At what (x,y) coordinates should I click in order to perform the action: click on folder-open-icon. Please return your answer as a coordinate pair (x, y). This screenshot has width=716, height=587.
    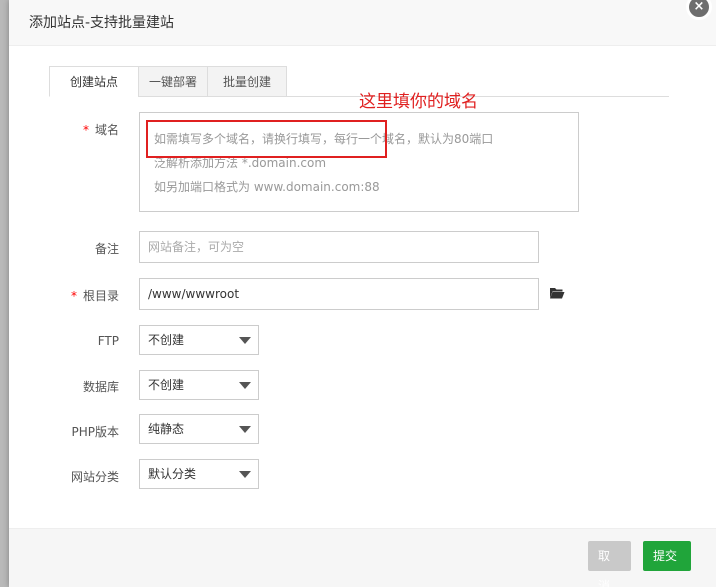
    Looking at the image, I should click on (557, 293).